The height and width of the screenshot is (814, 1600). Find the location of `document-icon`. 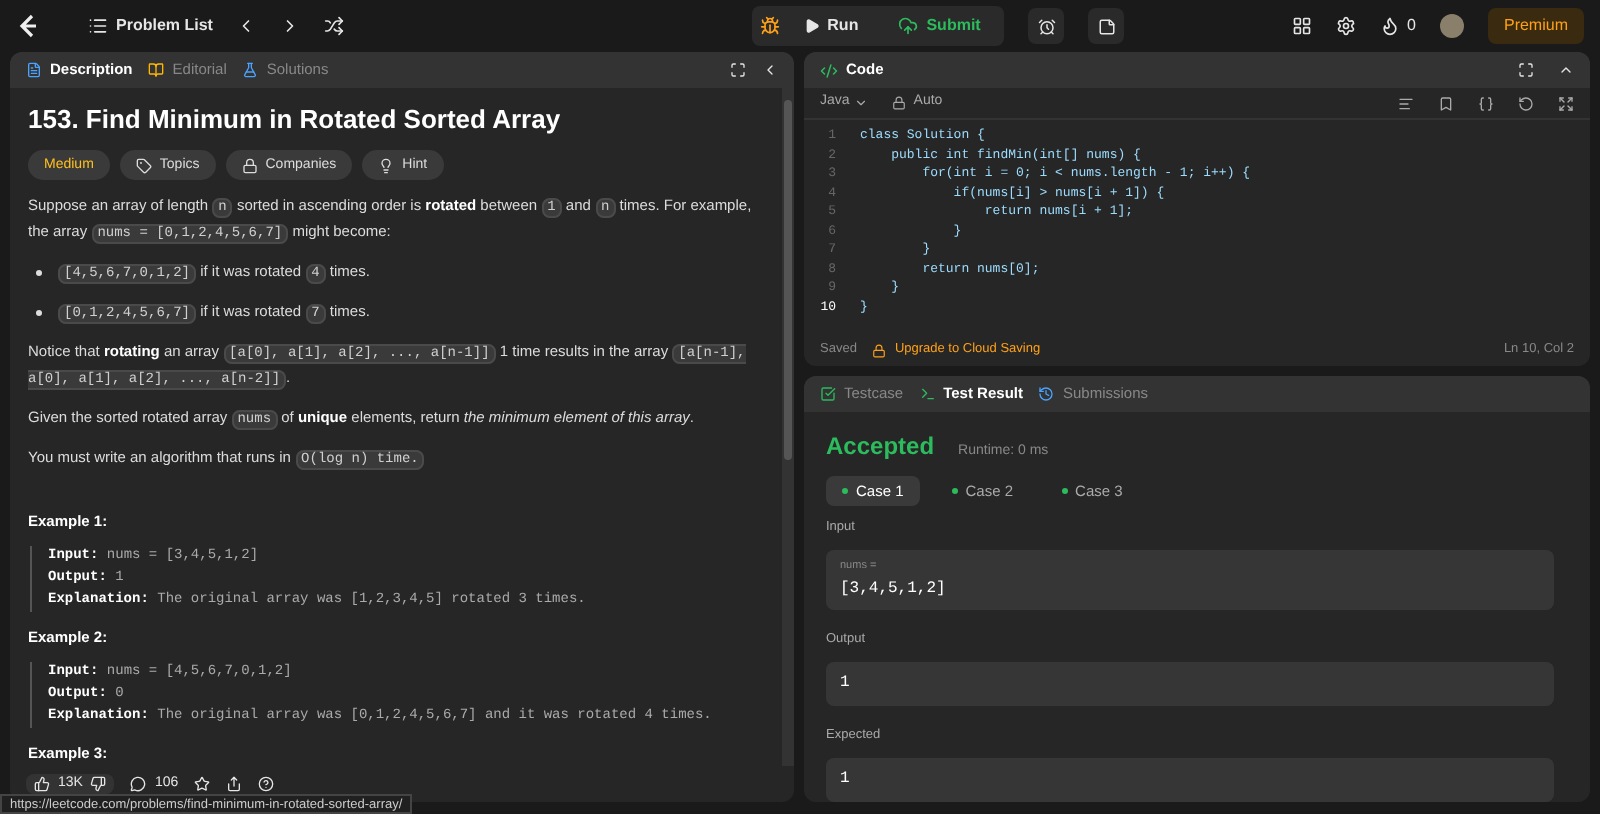

document-icon is located at coordinates (34, 70).